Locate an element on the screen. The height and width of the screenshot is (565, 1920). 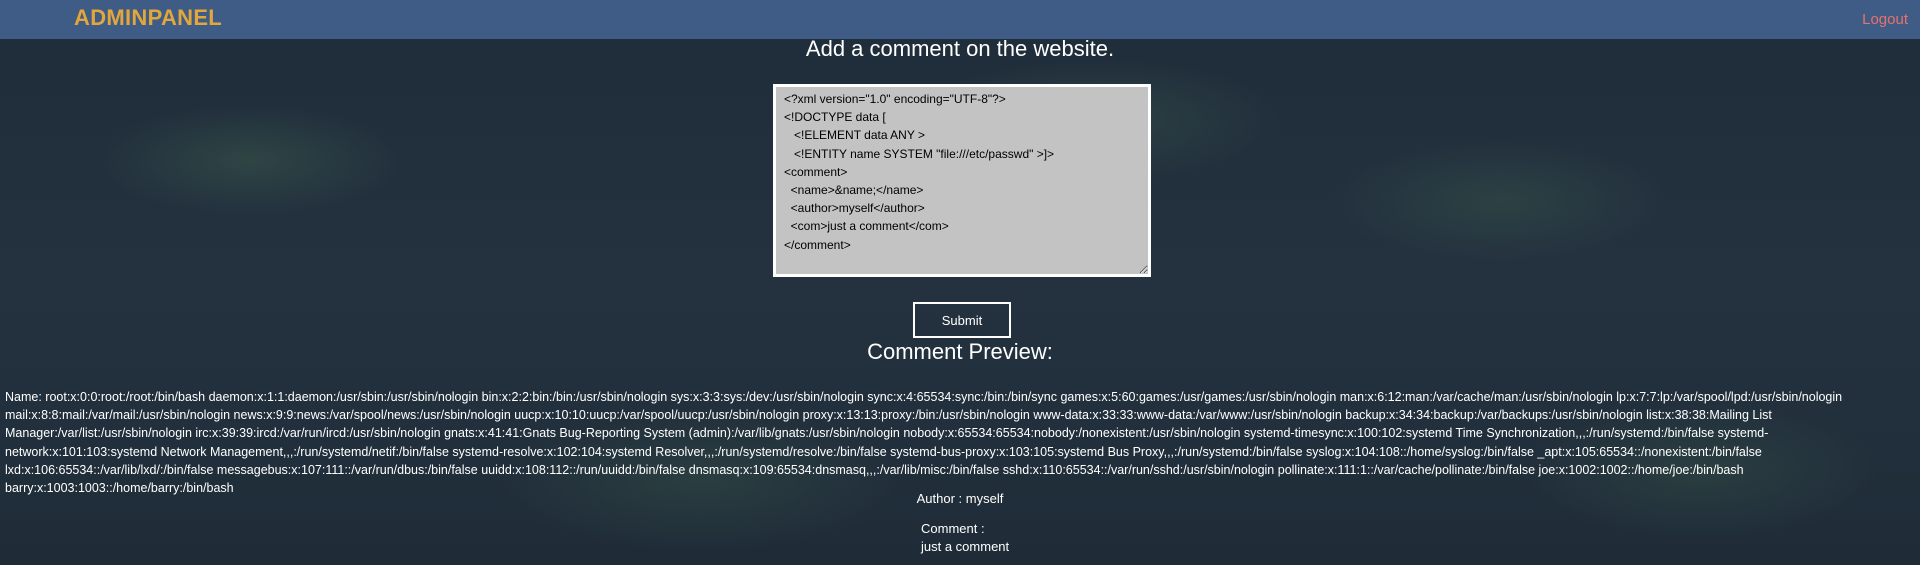
form-title: Add a comment on the website. is located at coordinates (960, 48).